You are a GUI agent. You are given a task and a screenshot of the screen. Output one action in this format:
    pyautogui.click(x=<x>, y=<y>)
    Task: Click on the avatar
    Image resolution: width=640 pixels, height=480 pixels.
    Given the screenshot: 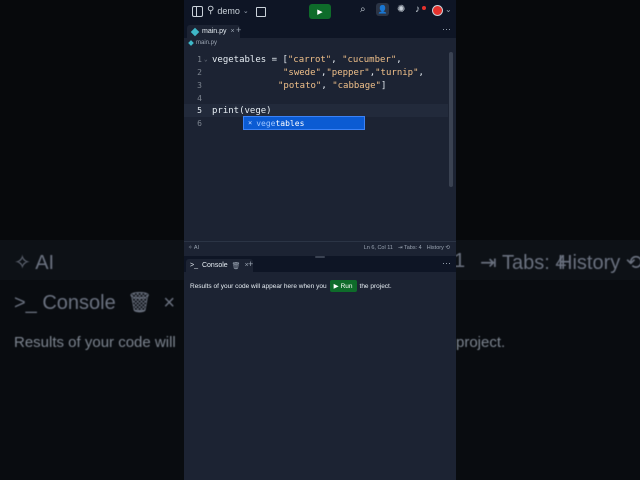 What is the action you would take?
    pyautogui.click(x=437, y=10)
    